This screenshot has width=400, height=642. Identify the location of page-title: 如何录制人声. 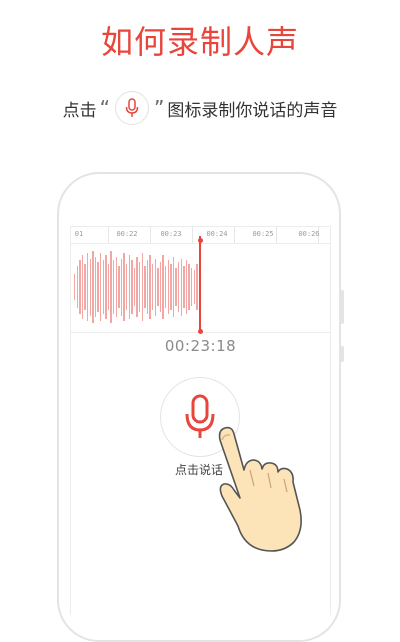
(199, 42).